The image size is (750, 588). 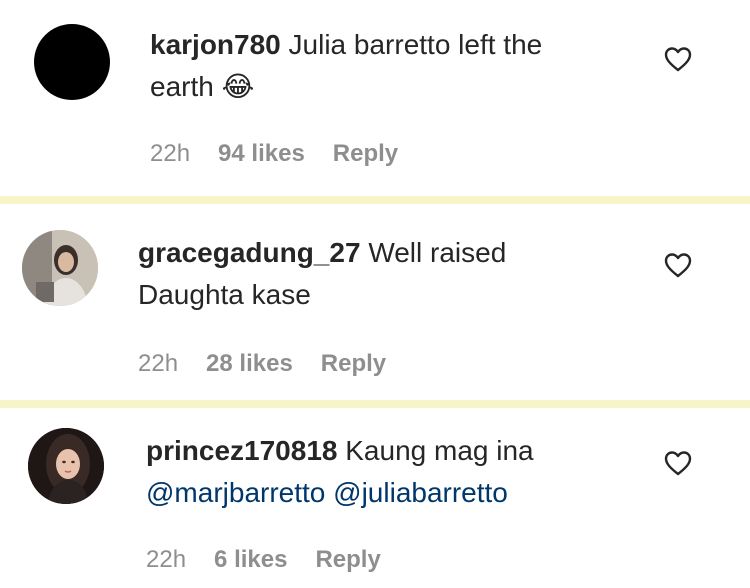 What do you see at coordinates (215, 44) in the screenshot?
I see `comment-username: karjon780` at bounding box center [215, 44].